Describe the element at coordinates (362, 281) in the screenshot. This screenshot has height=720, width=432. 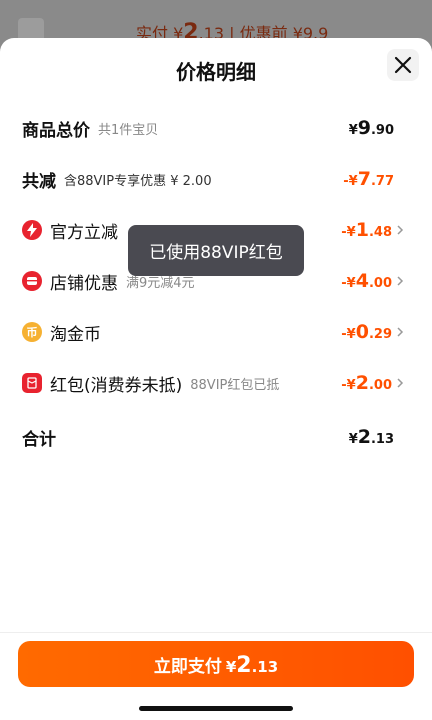
I see `amount-integer: 4` at that location.